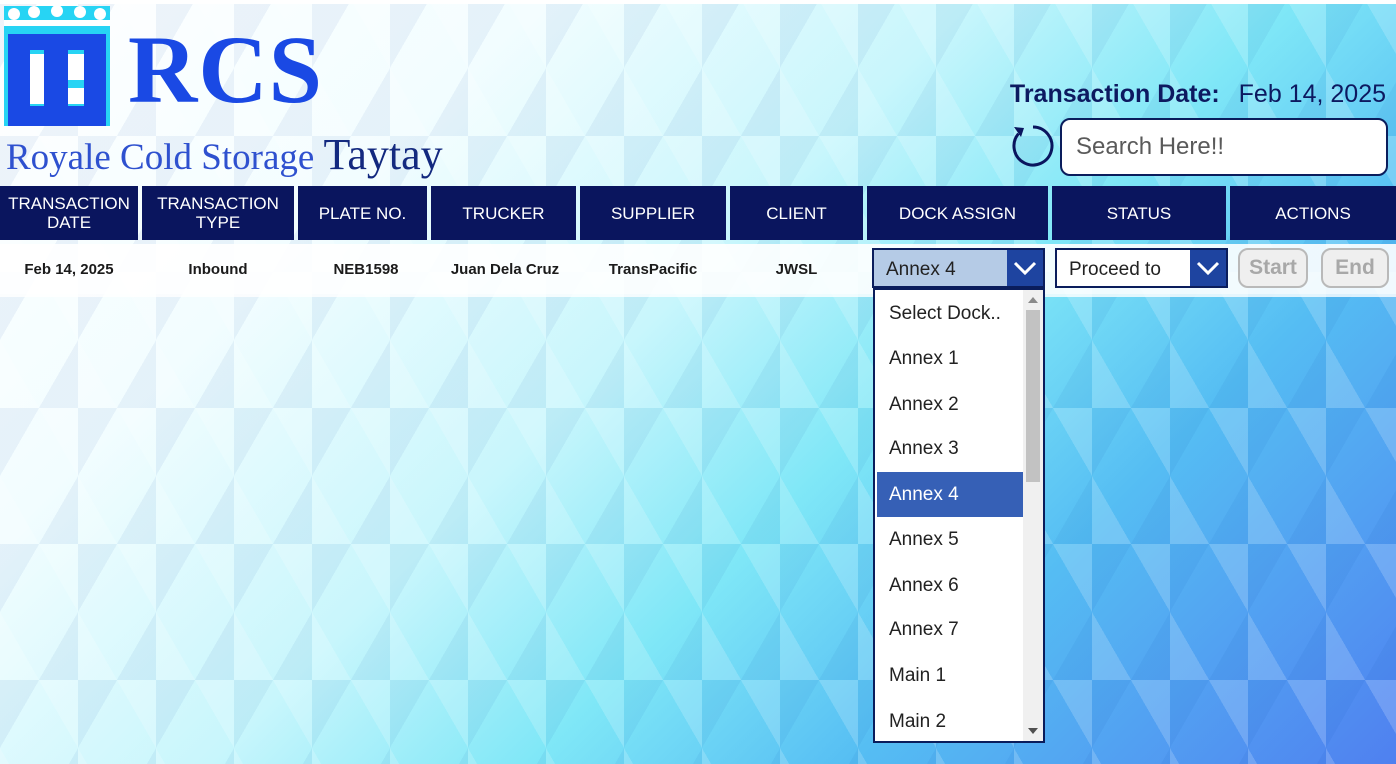 The width and height of the screenshot is (1396, 764). Describe the element at coordinates (218, 213) in the screenshot. I see `col-transaction-type: TRANSACTION TYPE` at that location.